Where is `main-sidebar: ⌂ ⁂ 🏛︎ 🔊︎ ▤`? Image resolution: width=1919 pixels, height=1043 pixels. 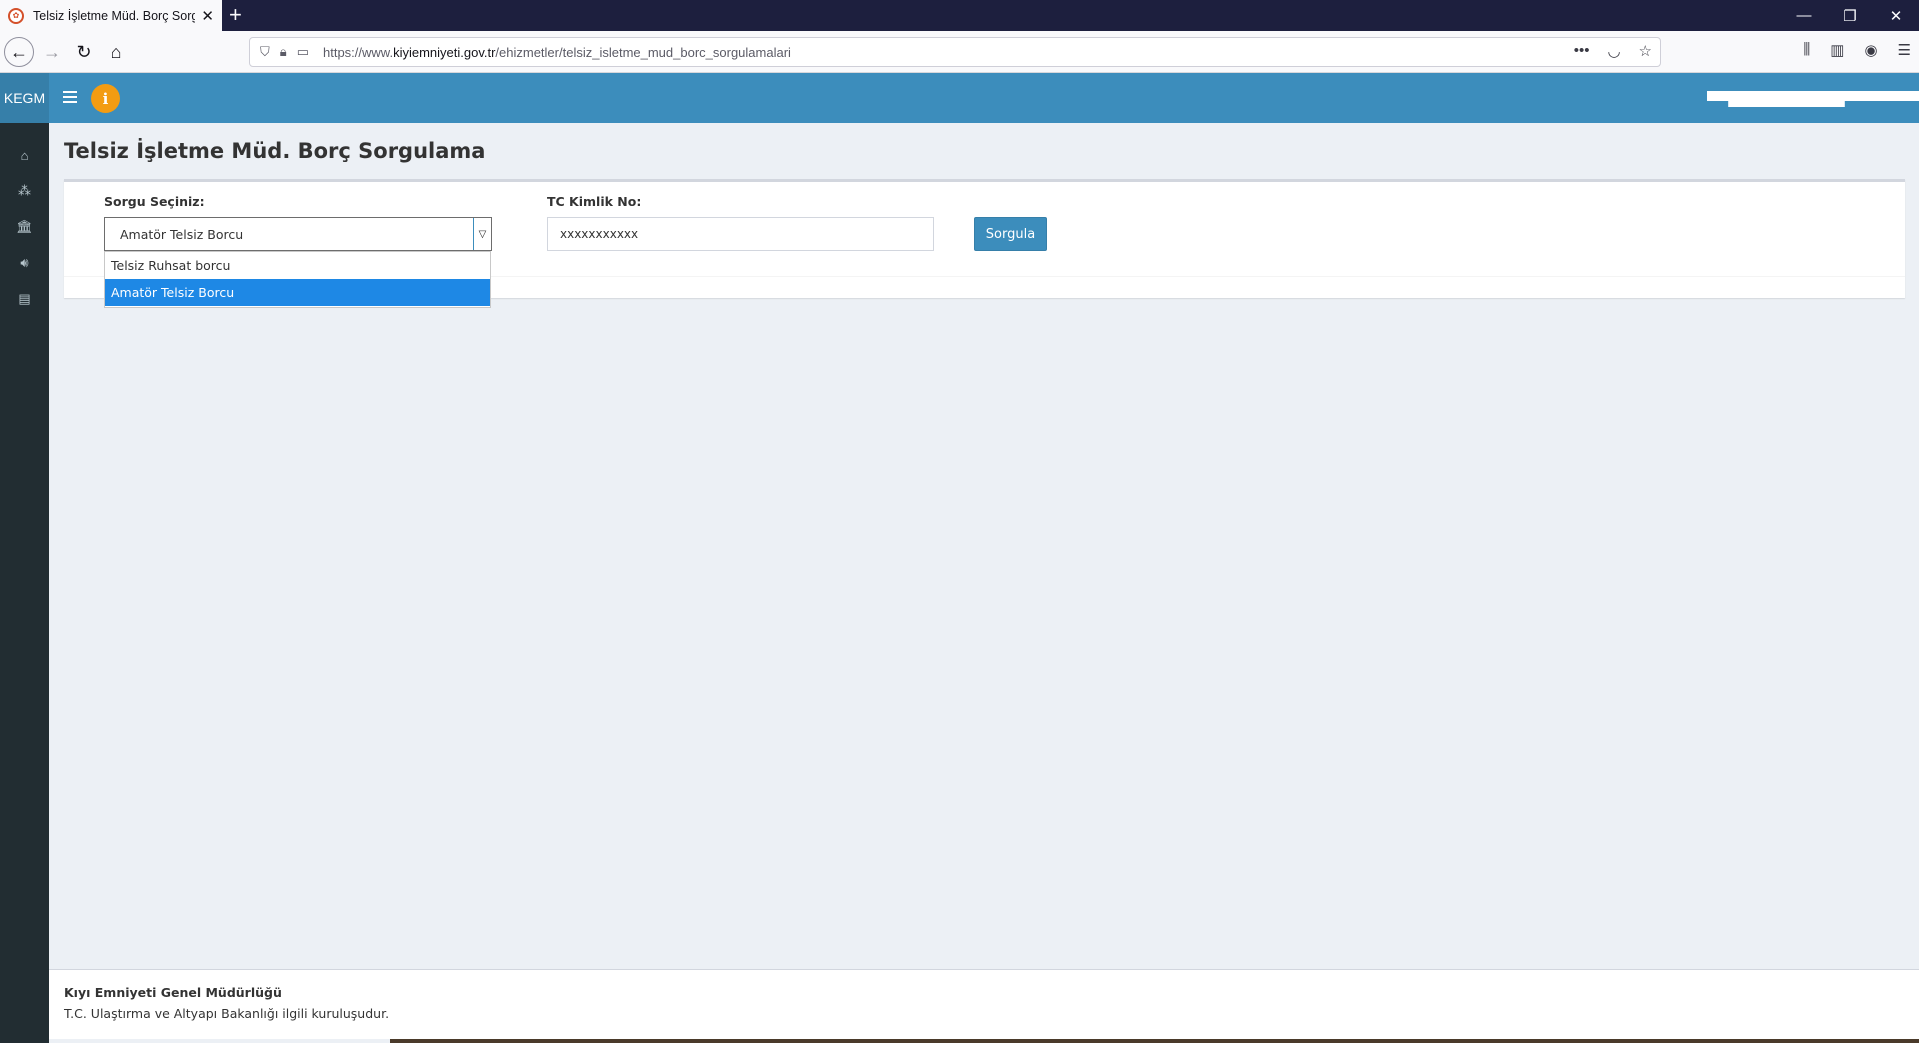
main-sidebar: ⌂ ⁂ 🏛︎ 🔊︎ ▤ is located at coordinates (24, 583).